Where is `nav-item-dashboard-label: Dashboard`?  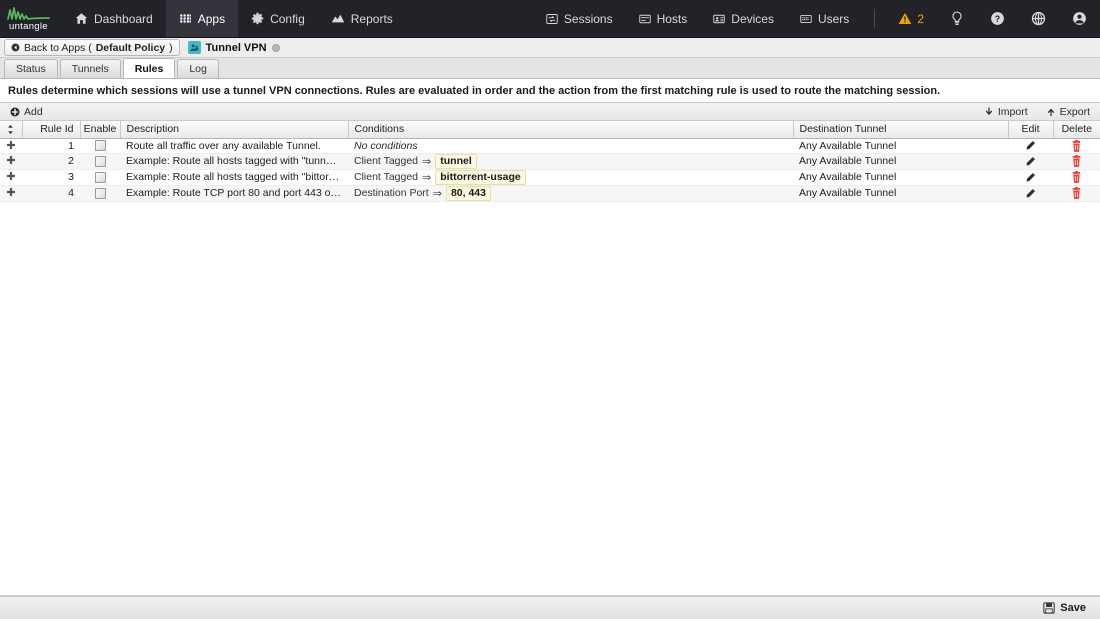
nav-item-dashboard-label: Dashboard is located at coordinates (123, 18).